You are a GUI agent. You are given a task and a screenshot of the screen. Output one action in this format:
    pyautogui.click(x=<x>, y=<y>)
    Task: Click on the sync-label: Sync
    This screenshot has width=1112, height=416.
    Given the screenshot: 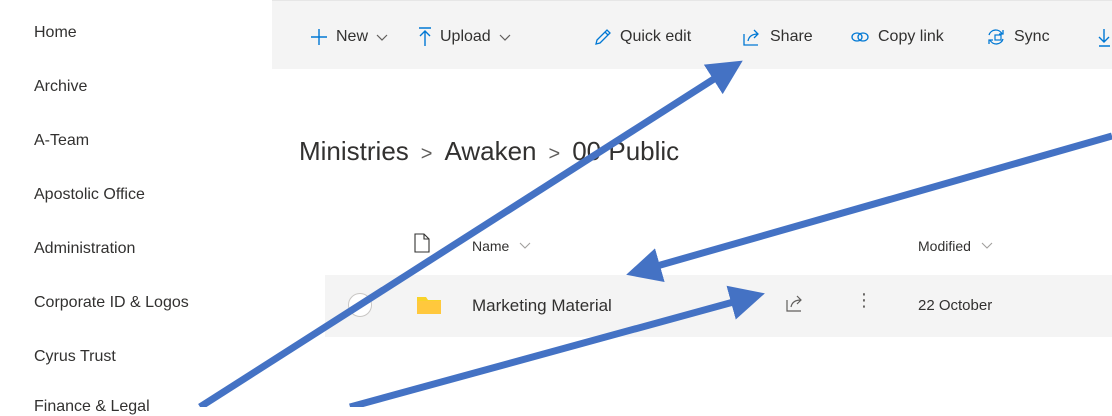 What is the action you would take?
    pyautogui.click(x=1032, y=36)
    